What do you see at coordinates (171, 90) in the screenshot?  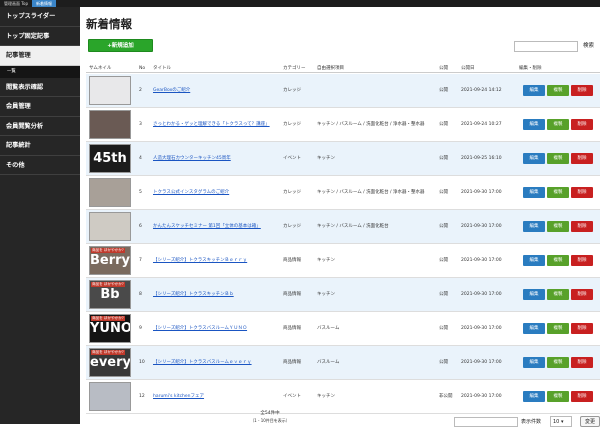 I see `article-title-link: GearBoxのご紹介` at bounding box center [171, 90].